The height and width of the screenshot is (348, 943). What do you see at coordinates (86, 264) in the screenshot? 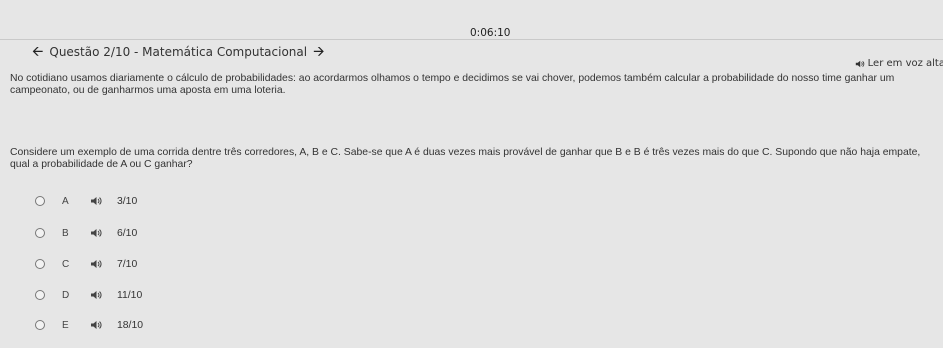
I see `option-c: C 7/10` at bounding box center [86, 264].